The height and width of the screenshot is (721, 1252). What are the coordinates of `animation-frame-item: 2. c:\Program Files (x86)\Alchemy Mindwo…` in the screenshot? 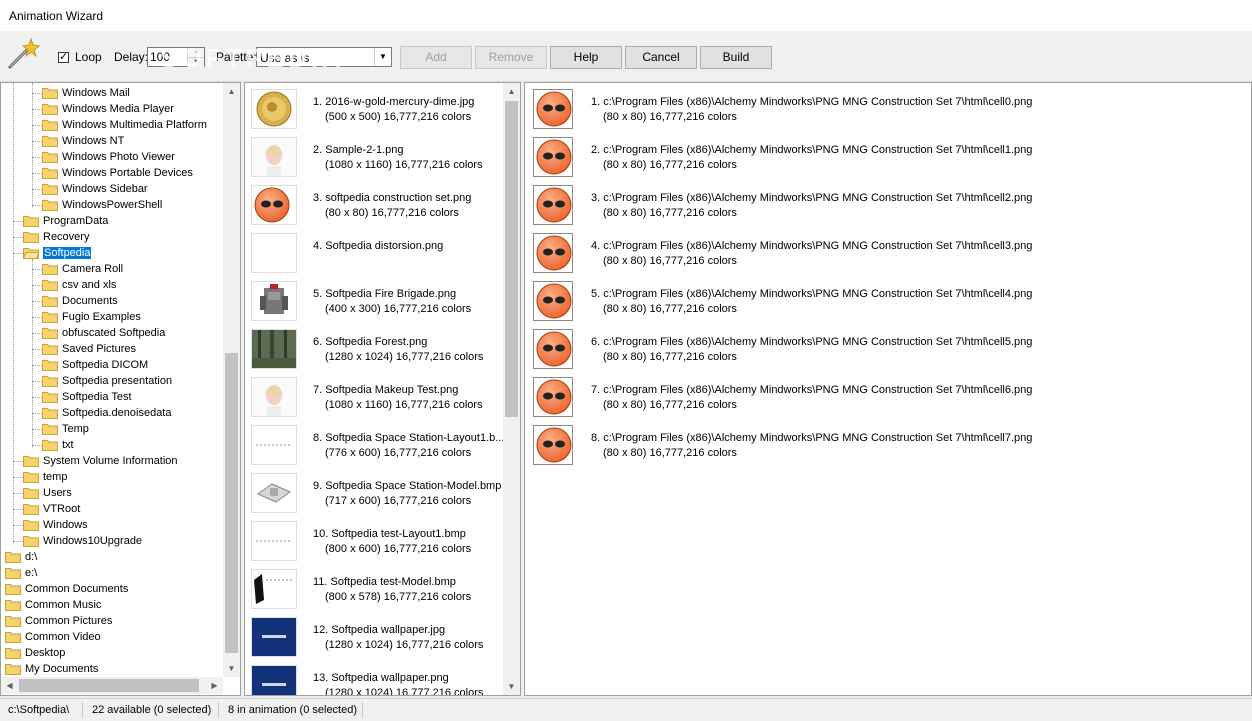 It's located at (883, 161).